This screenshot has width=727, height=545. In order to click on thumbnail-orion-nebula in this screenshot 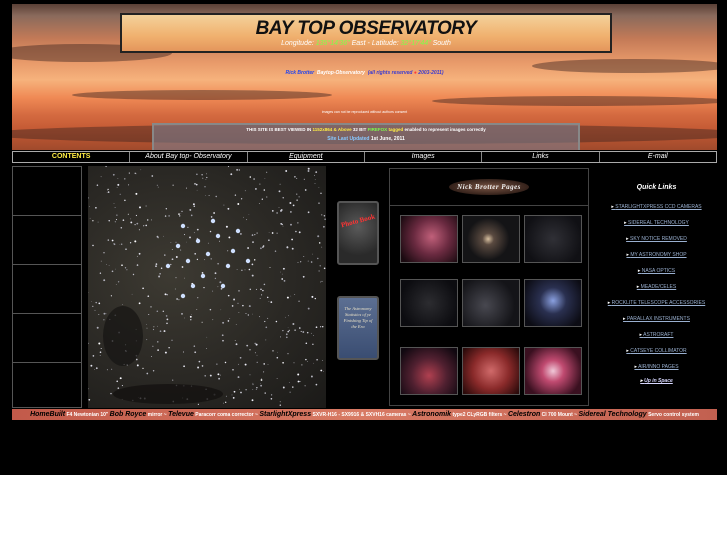, I will do `click(553, 371)`.